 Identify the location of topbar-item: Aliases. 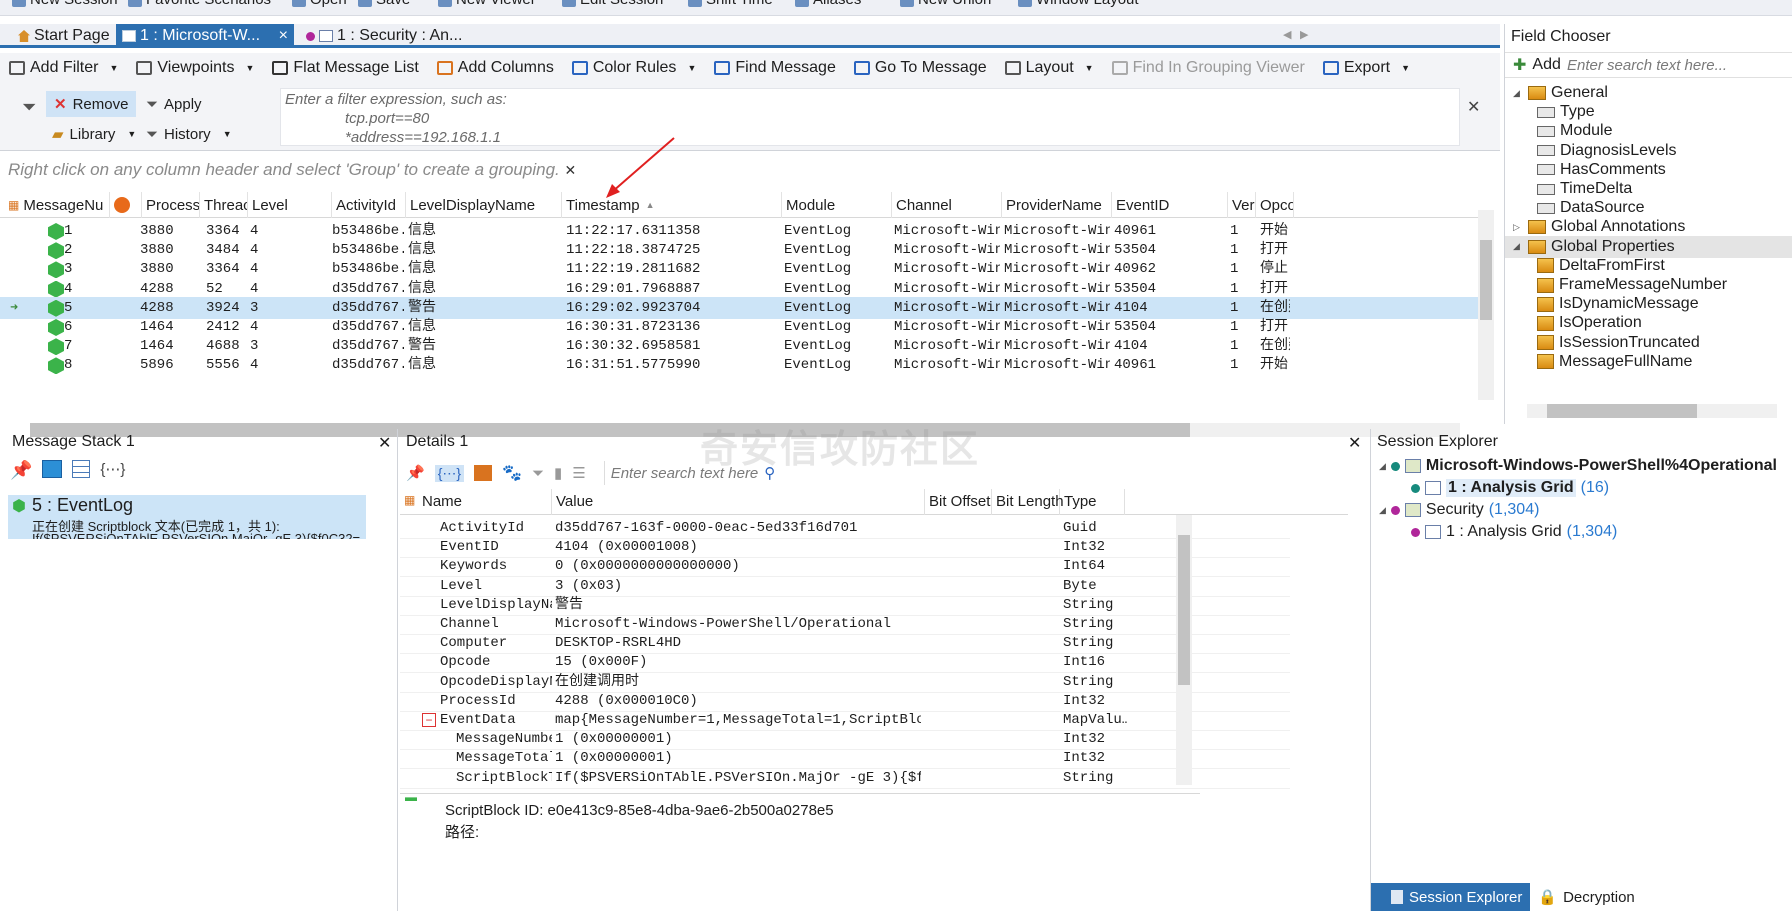
(828, 4).